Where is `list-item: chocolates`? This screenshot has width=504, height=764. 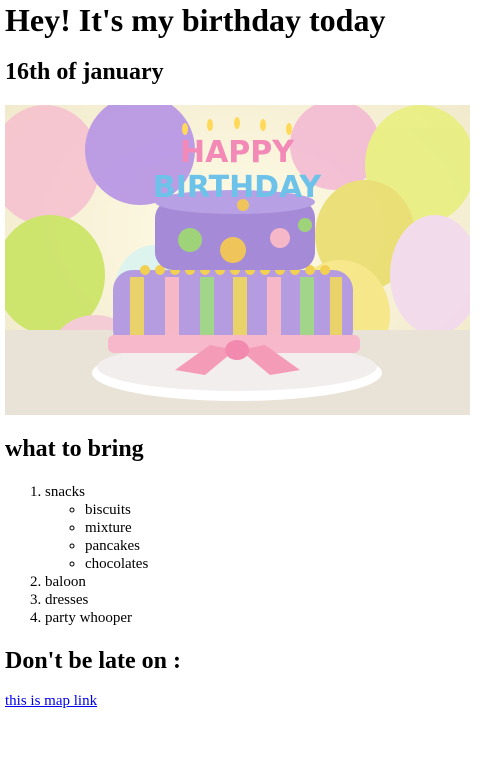
list-item: chocolates is located at coordinates (292, 564).